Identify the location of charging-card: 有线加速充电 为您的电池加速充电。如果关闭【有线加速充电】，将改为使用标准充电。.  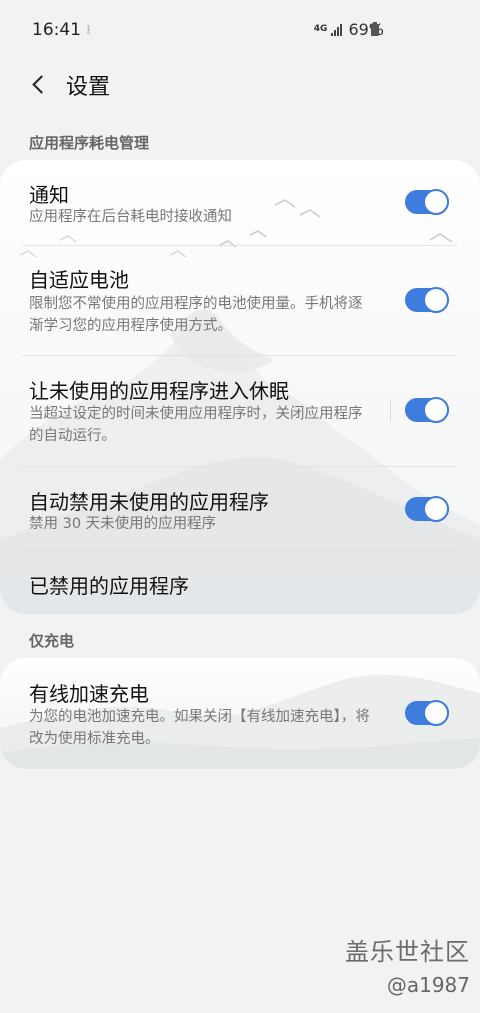
(240, 713).